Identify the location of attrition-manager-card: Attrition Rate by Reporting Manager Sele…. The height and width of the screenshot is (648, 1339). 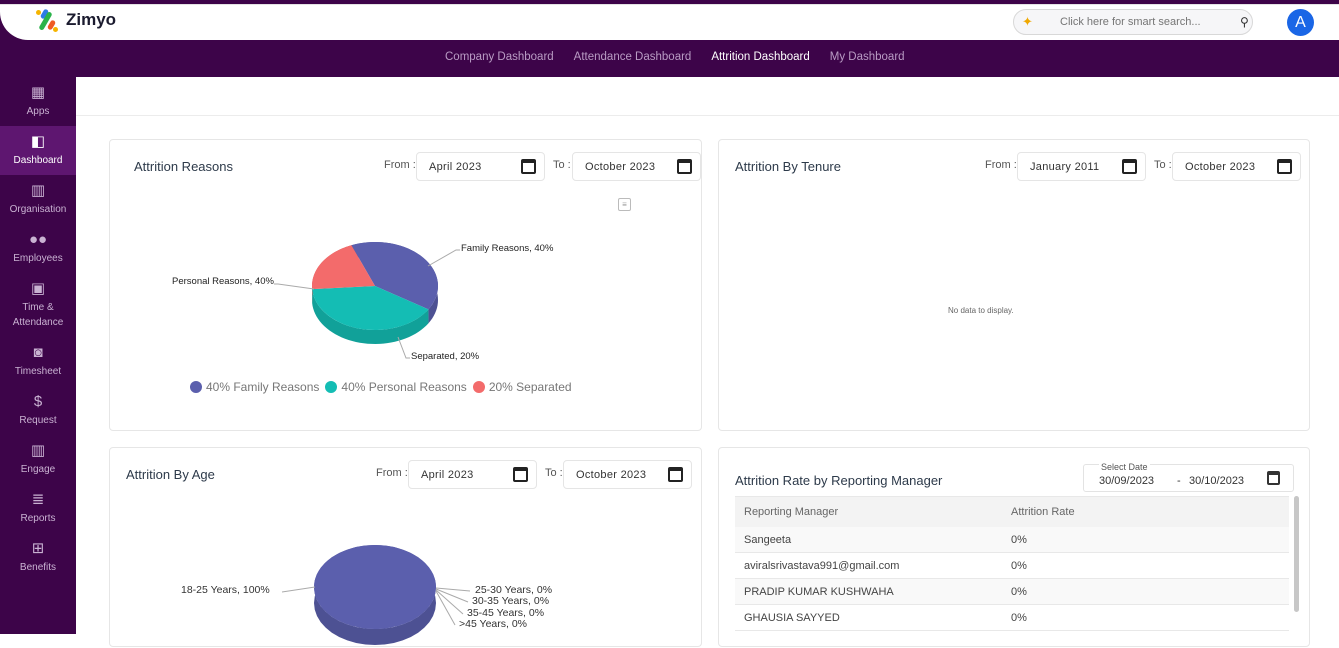
(1014, 547).